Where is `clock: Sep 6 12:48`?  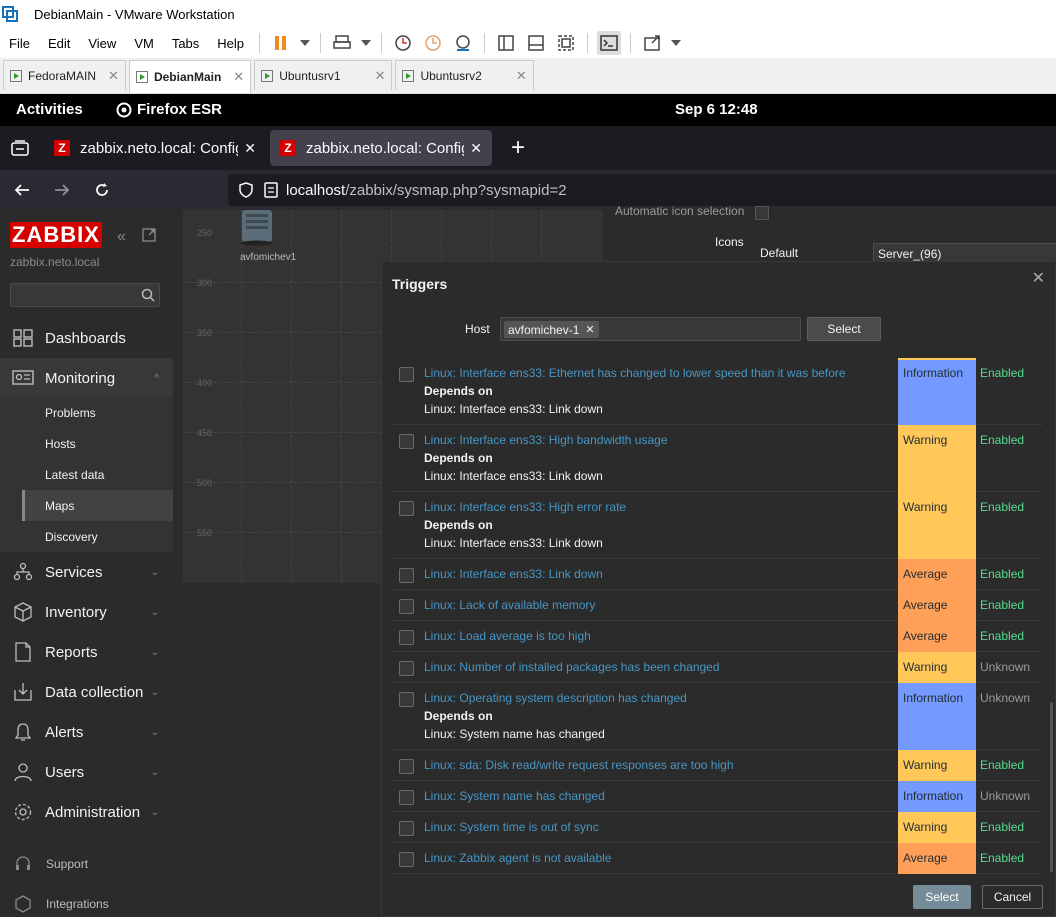 clock: Sep 6 12:48 is located at coordinates (716, 109).